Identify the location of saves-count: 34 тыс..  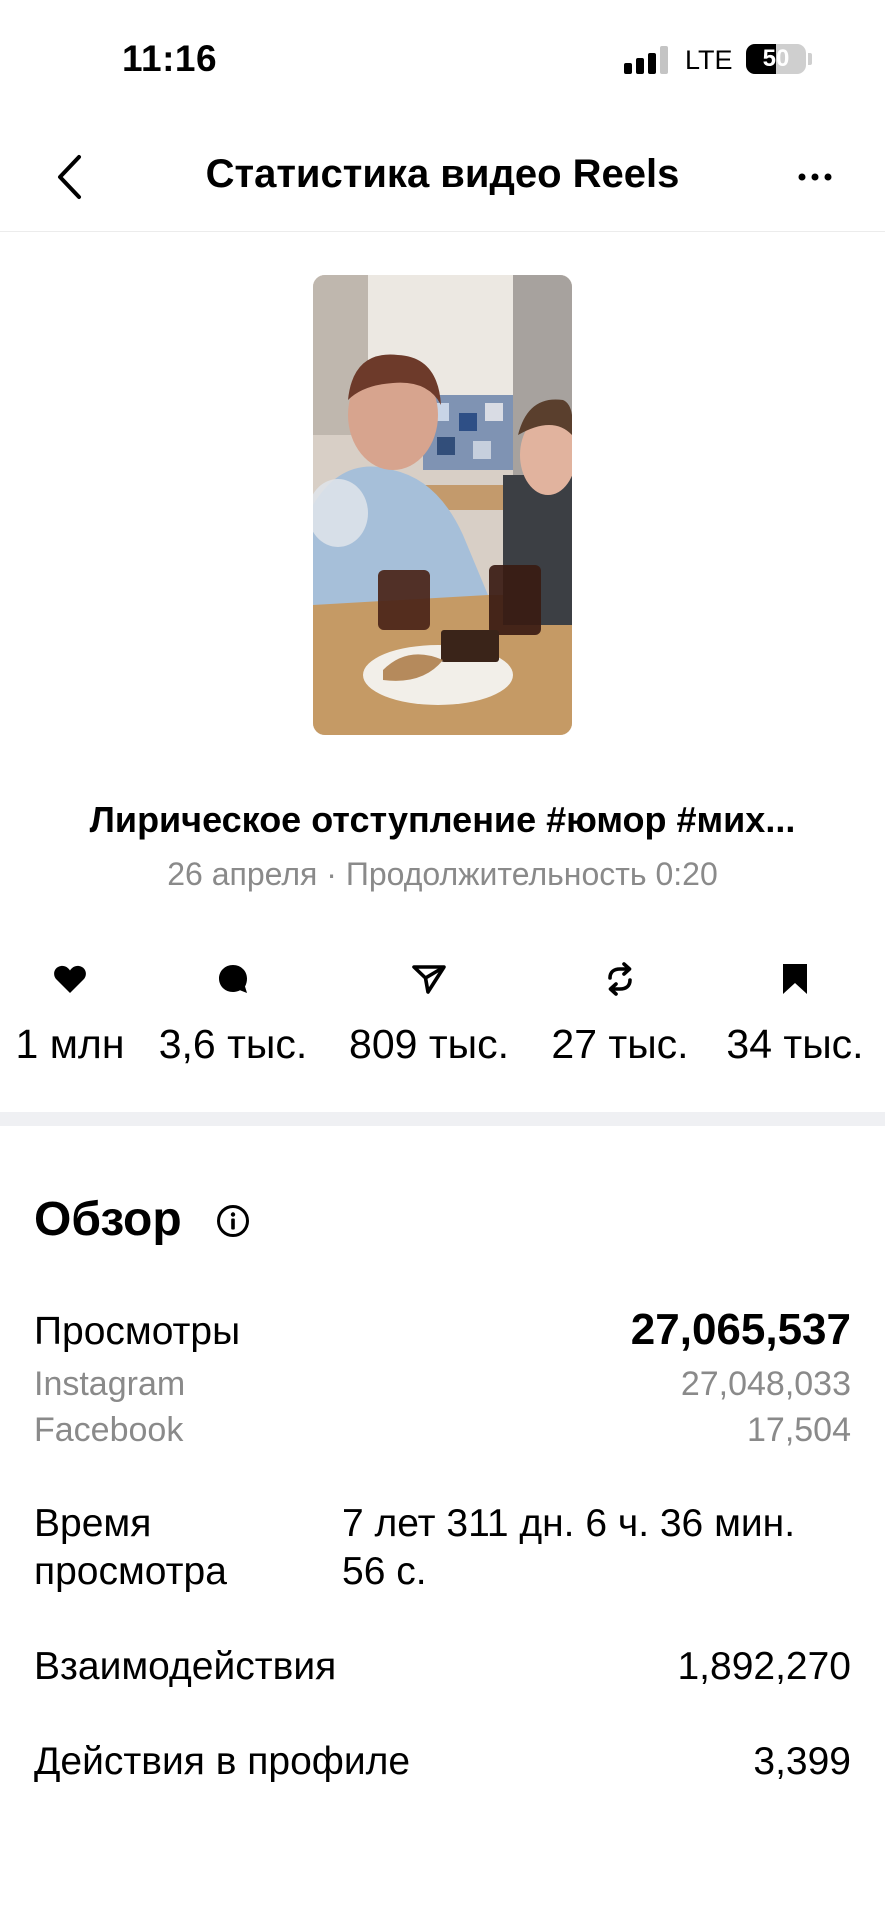
(795, 1044).